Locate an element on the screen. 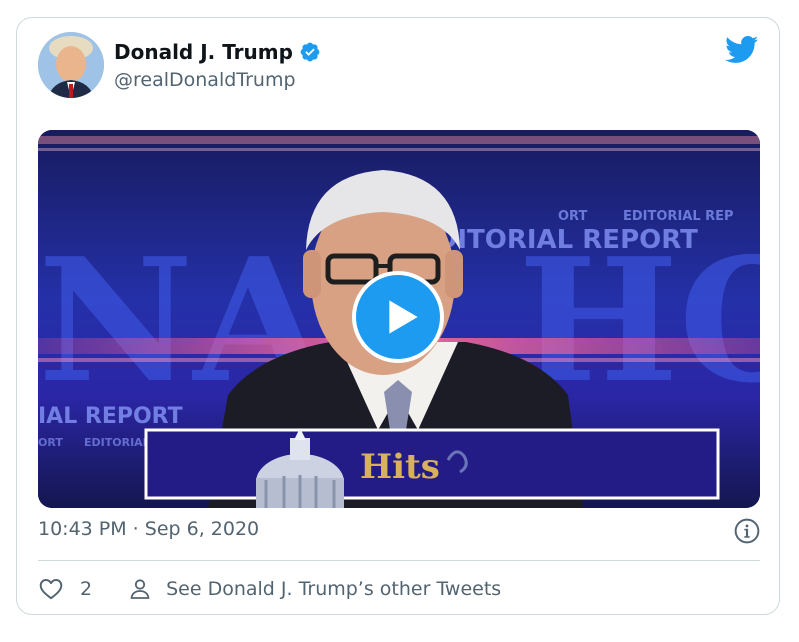  tweet-timestamp: 10:43 PM · Sep 6, 2020 is located at coordinates (148, 529).